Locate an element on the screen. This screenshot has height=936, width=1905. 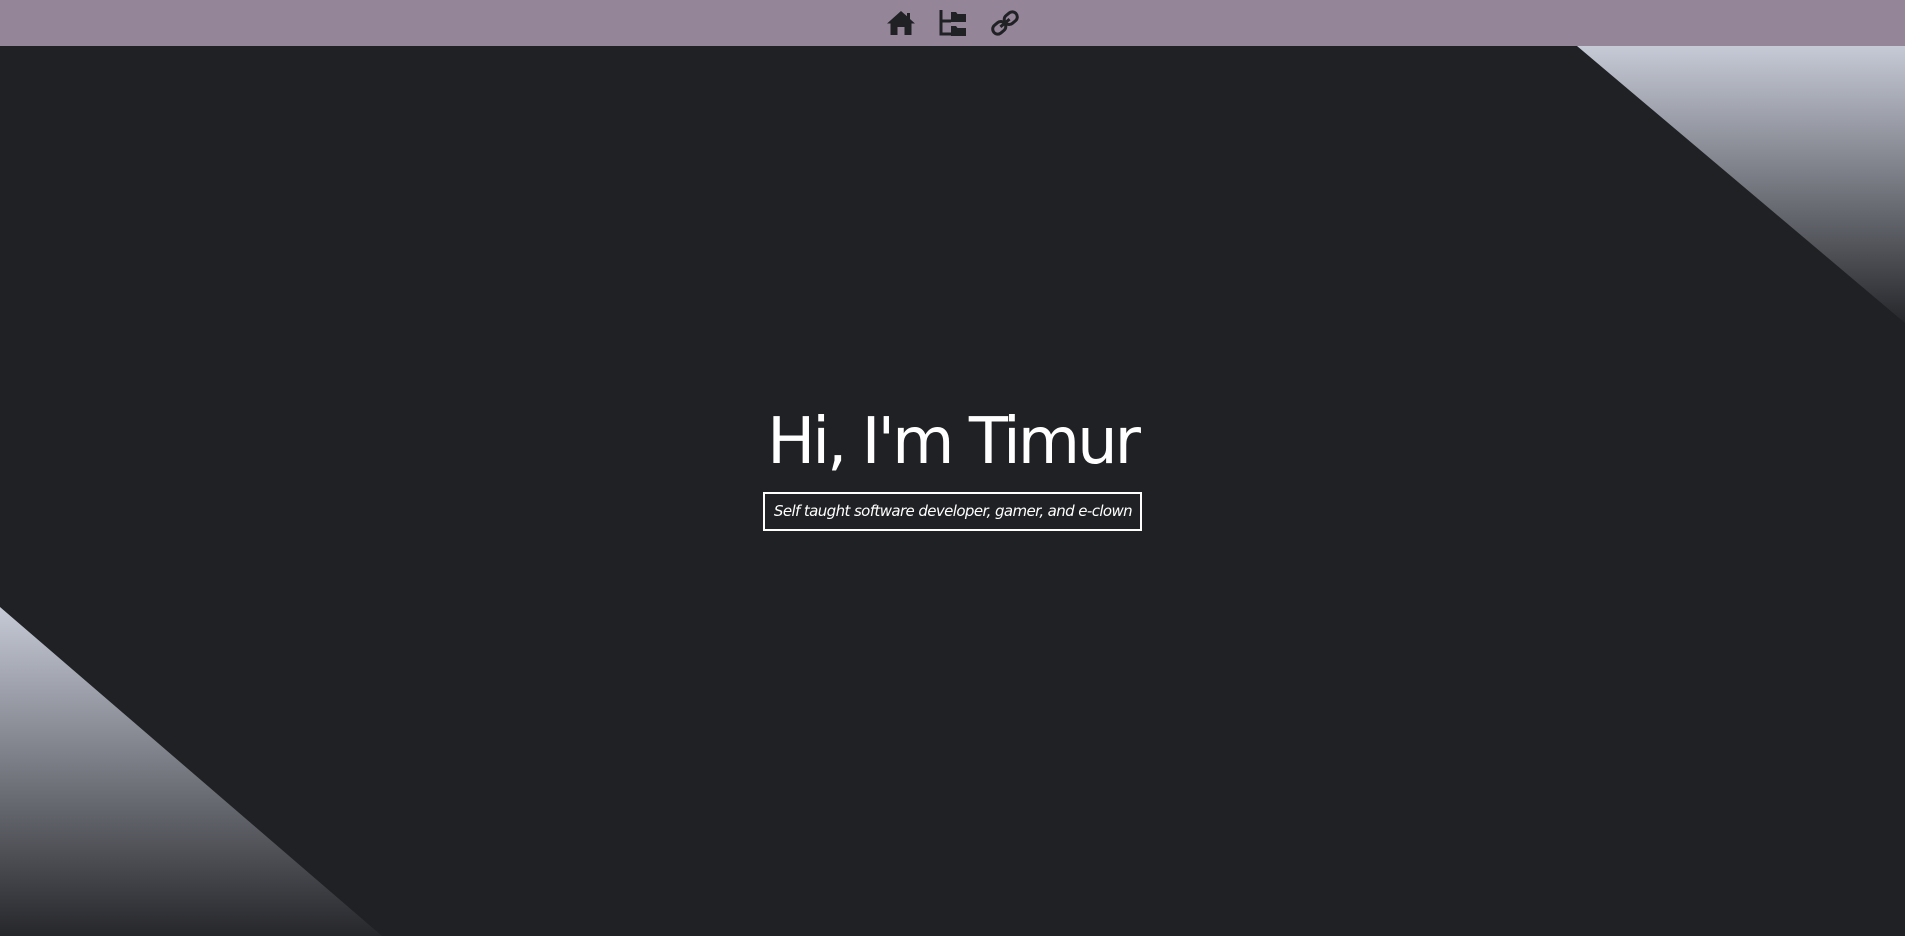
folder-tree-icon is located at coordinates (952, 23).